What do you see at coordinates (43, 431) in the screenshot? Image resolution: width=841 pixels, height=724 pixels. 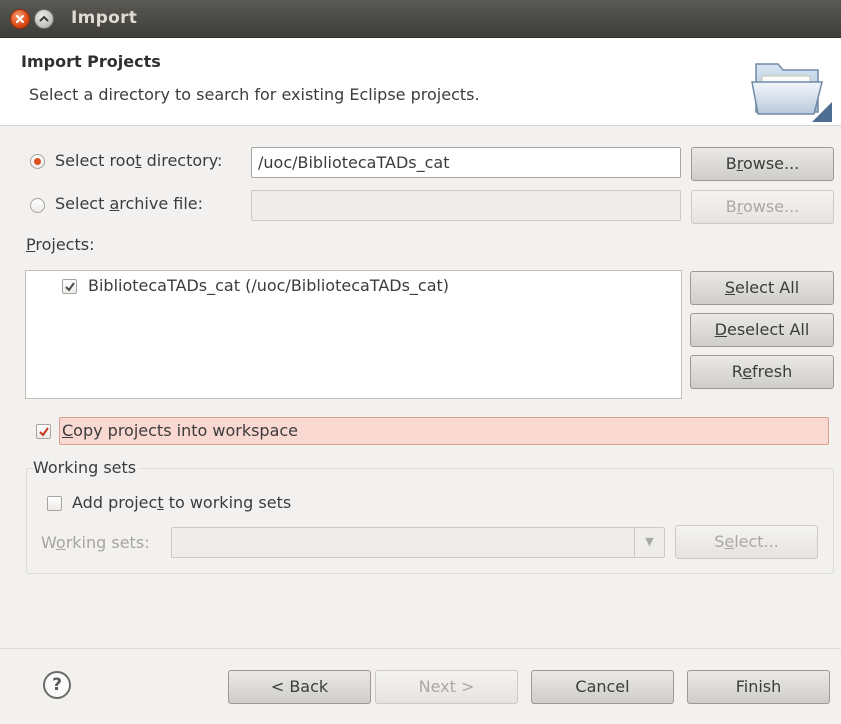 I see `copy-projects-checkbox` at bounding box center [43, 431].